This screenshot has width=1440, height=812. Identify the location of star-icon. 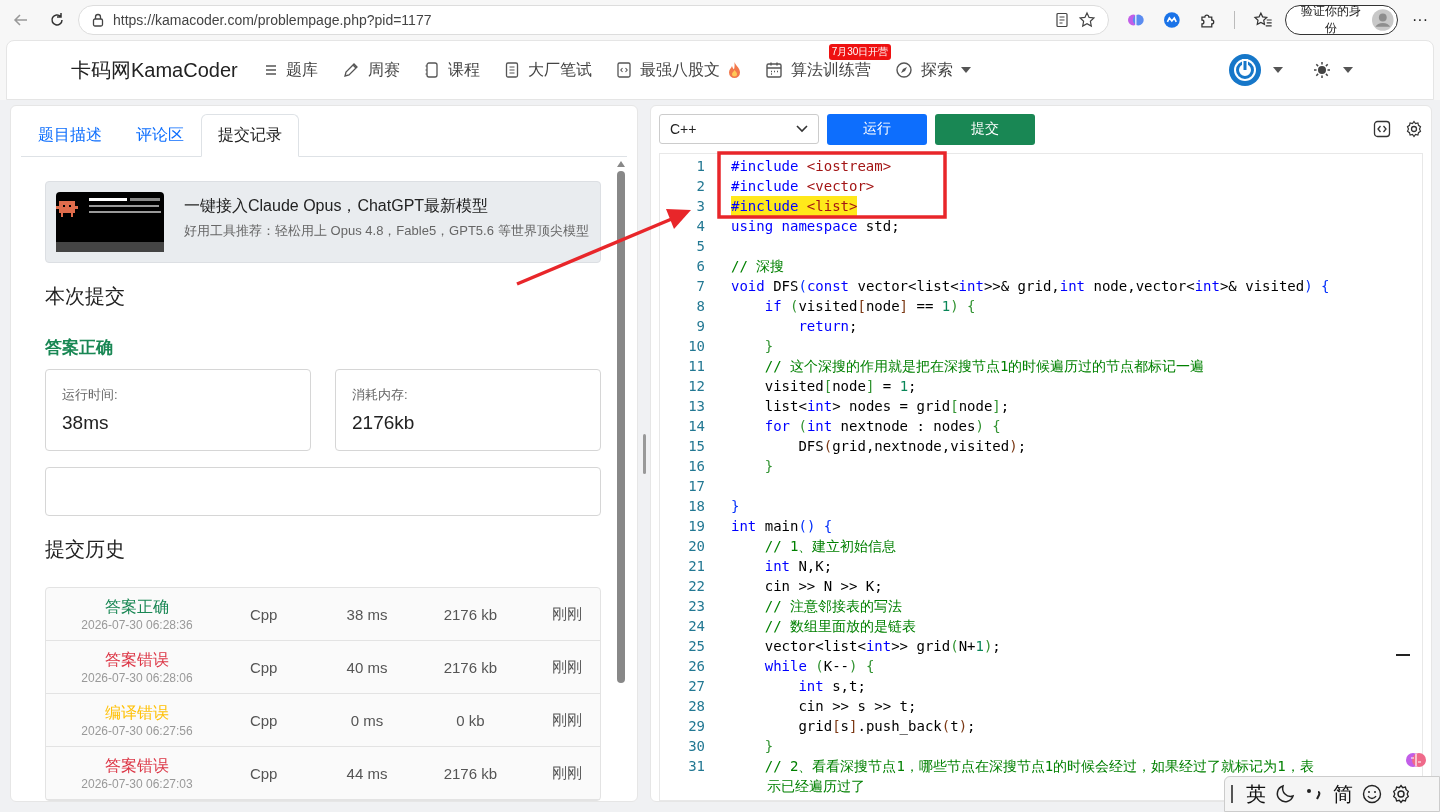
(1087, 20).